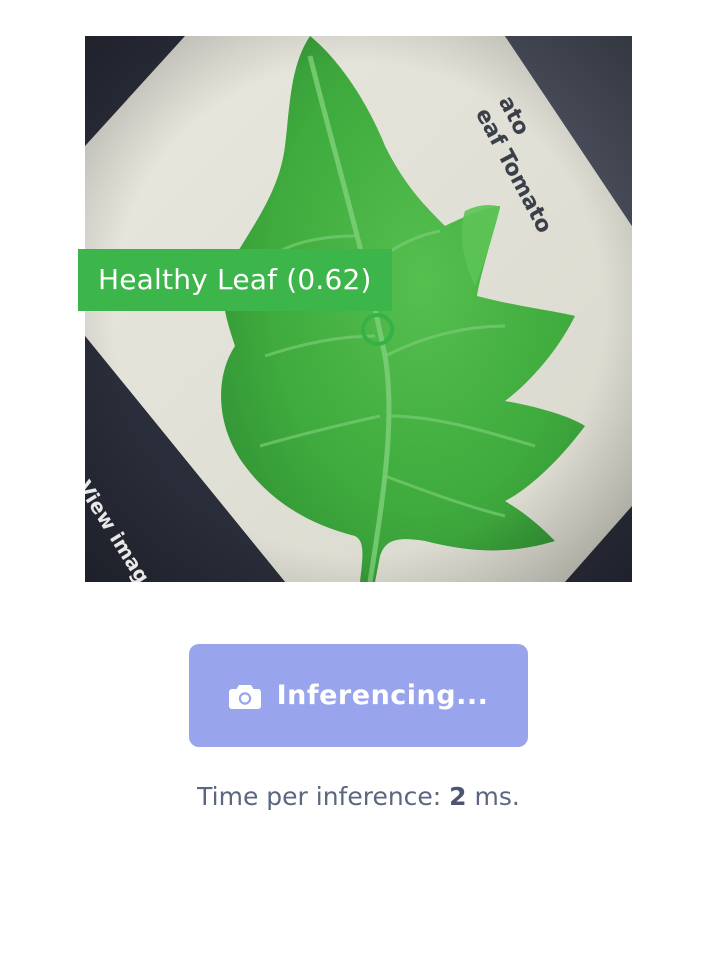 The height and width of the screenshot is (966, 717). What do you see at coordinates (458, 796) in the screenshot?
I see `inference-time-value: 2` at bounding box center [458, 796].